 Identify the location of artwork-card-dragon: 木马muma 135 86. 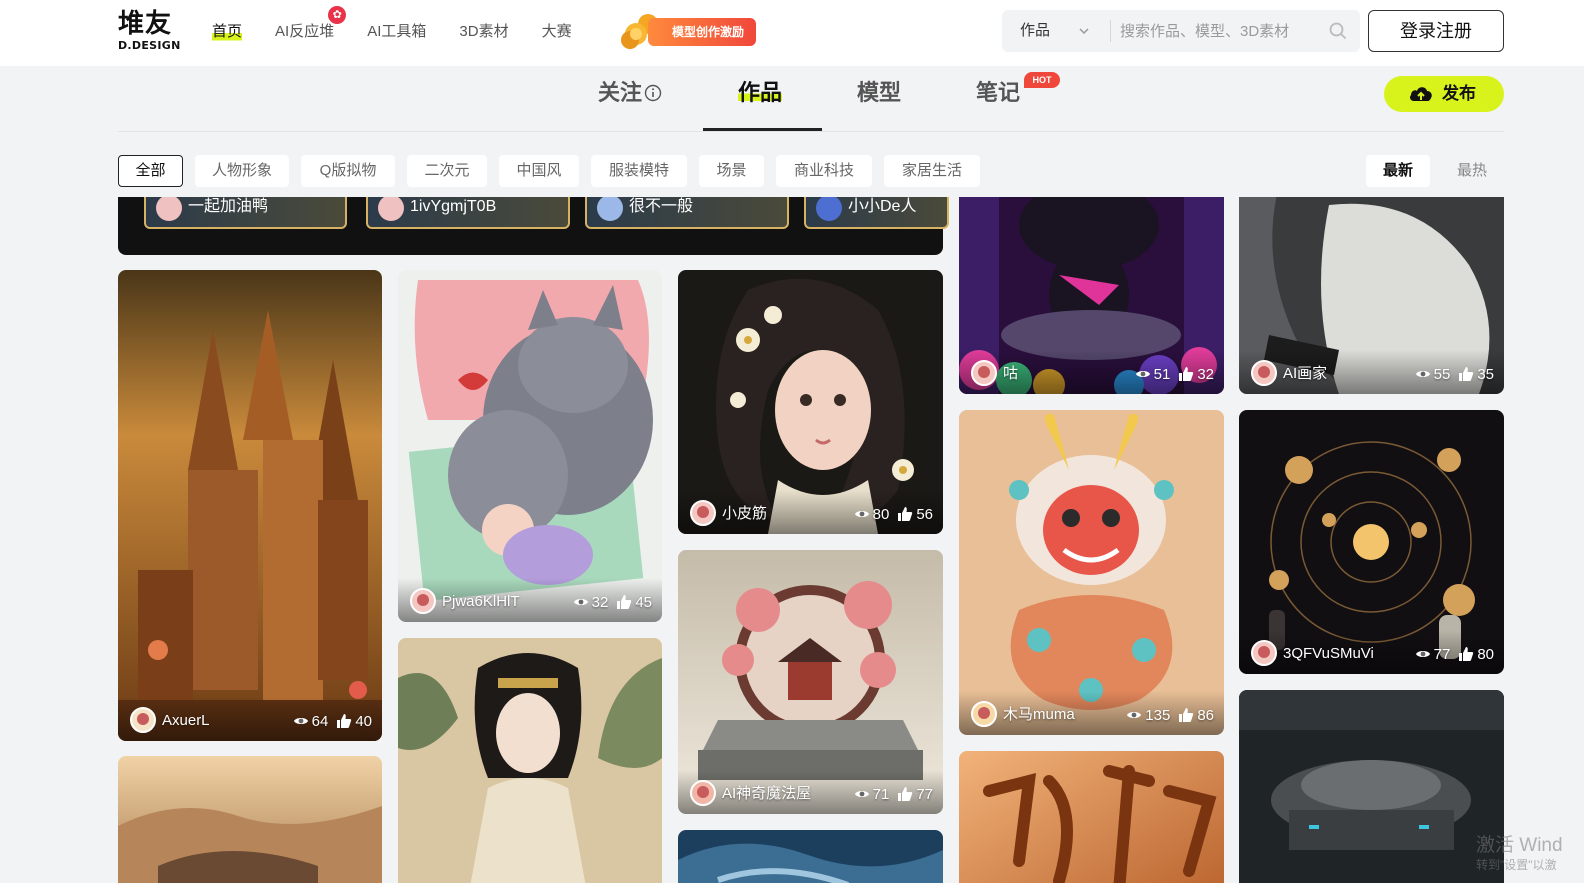
(1091, 572).